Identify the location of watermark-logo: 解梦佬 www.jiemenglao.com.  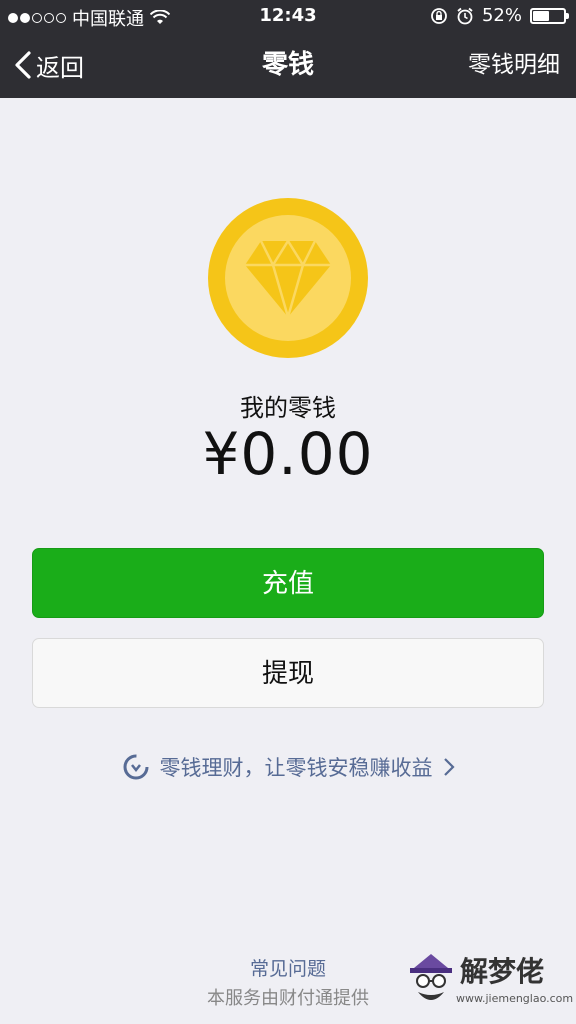
(490, 983).